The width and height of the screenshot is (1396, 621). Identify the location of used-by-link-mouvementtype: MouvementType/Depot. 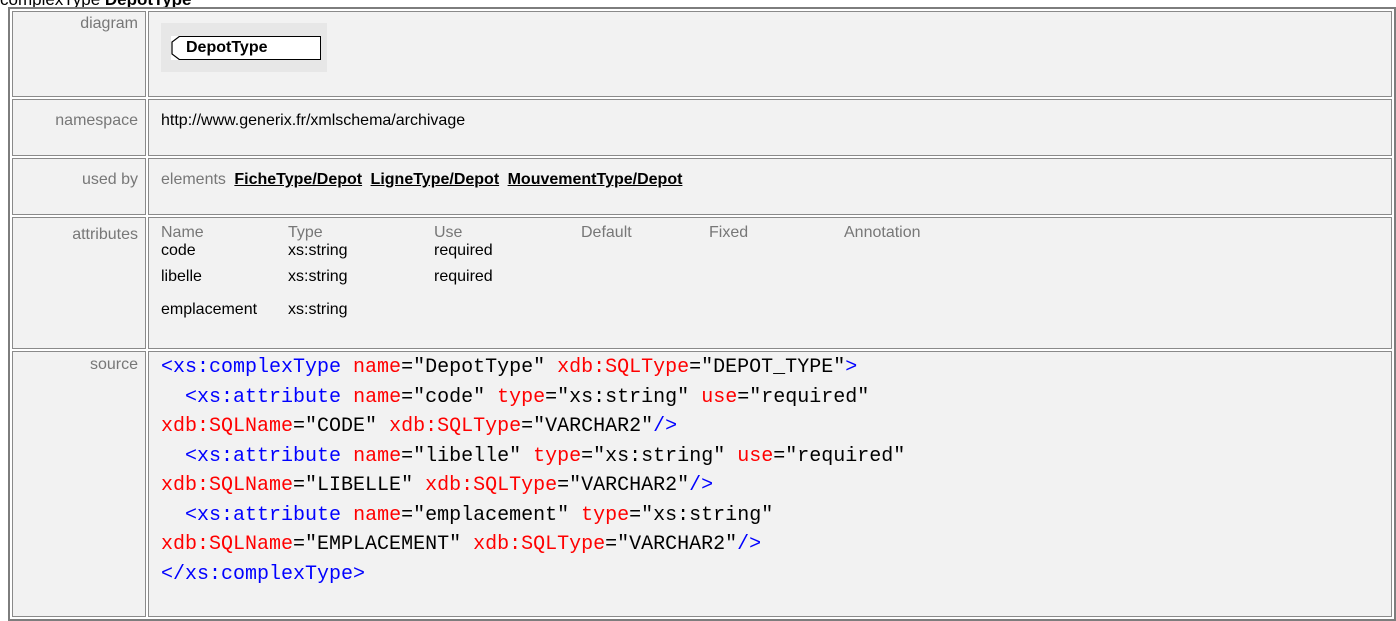
(595, 179).